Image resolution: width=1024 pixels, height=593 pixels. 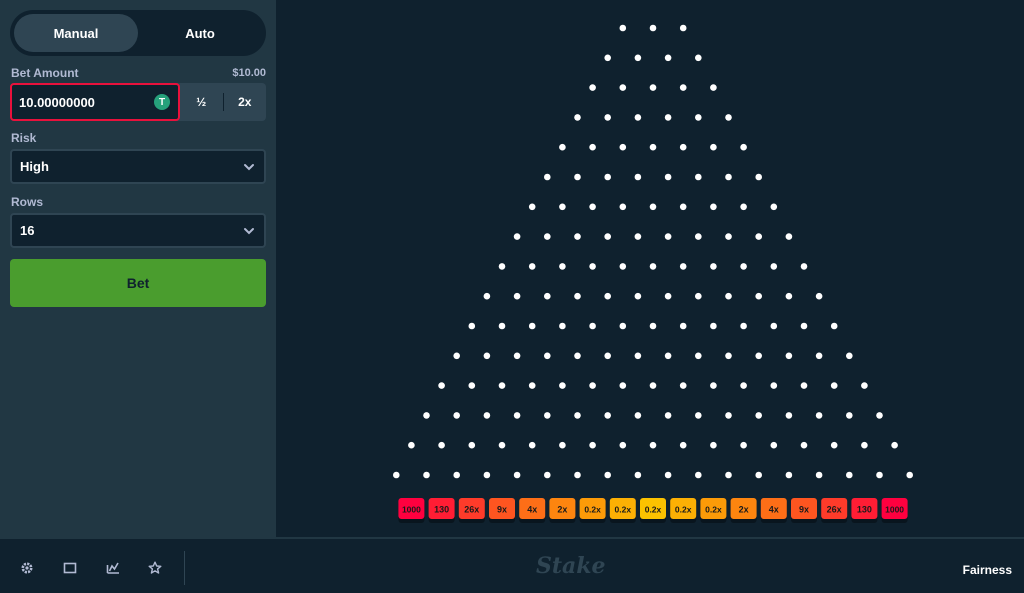 I want to click on mode-toggle: Manual Auto, so click(x=138, y=33).